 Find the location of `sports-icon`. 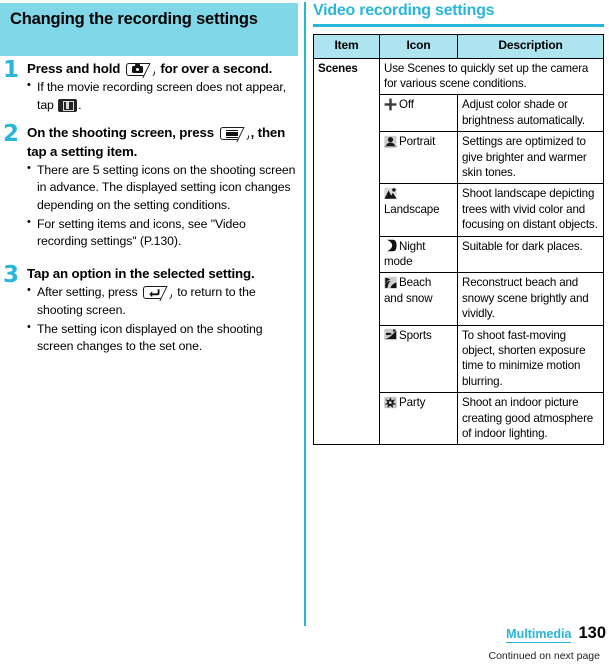

sports-icon is located at coordinates (390, 334).